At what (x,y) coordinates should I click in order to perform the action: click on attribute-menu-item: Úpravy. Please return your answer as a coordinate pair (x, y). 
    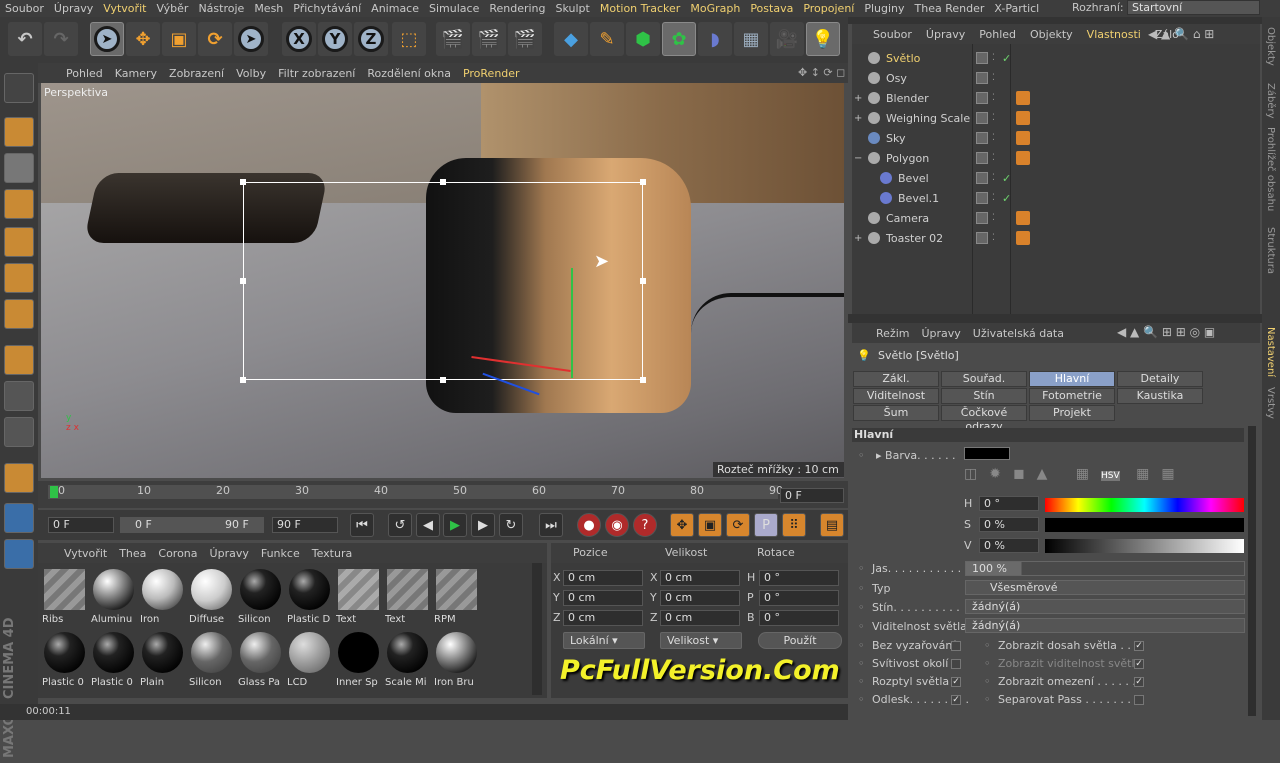
    Looking at the image, I should click on (940, 333).